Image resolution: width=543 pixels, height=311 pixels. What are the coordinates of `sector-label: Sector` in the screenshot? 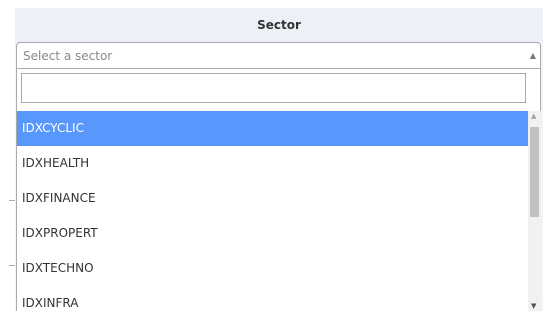 It's located at (279, 25).